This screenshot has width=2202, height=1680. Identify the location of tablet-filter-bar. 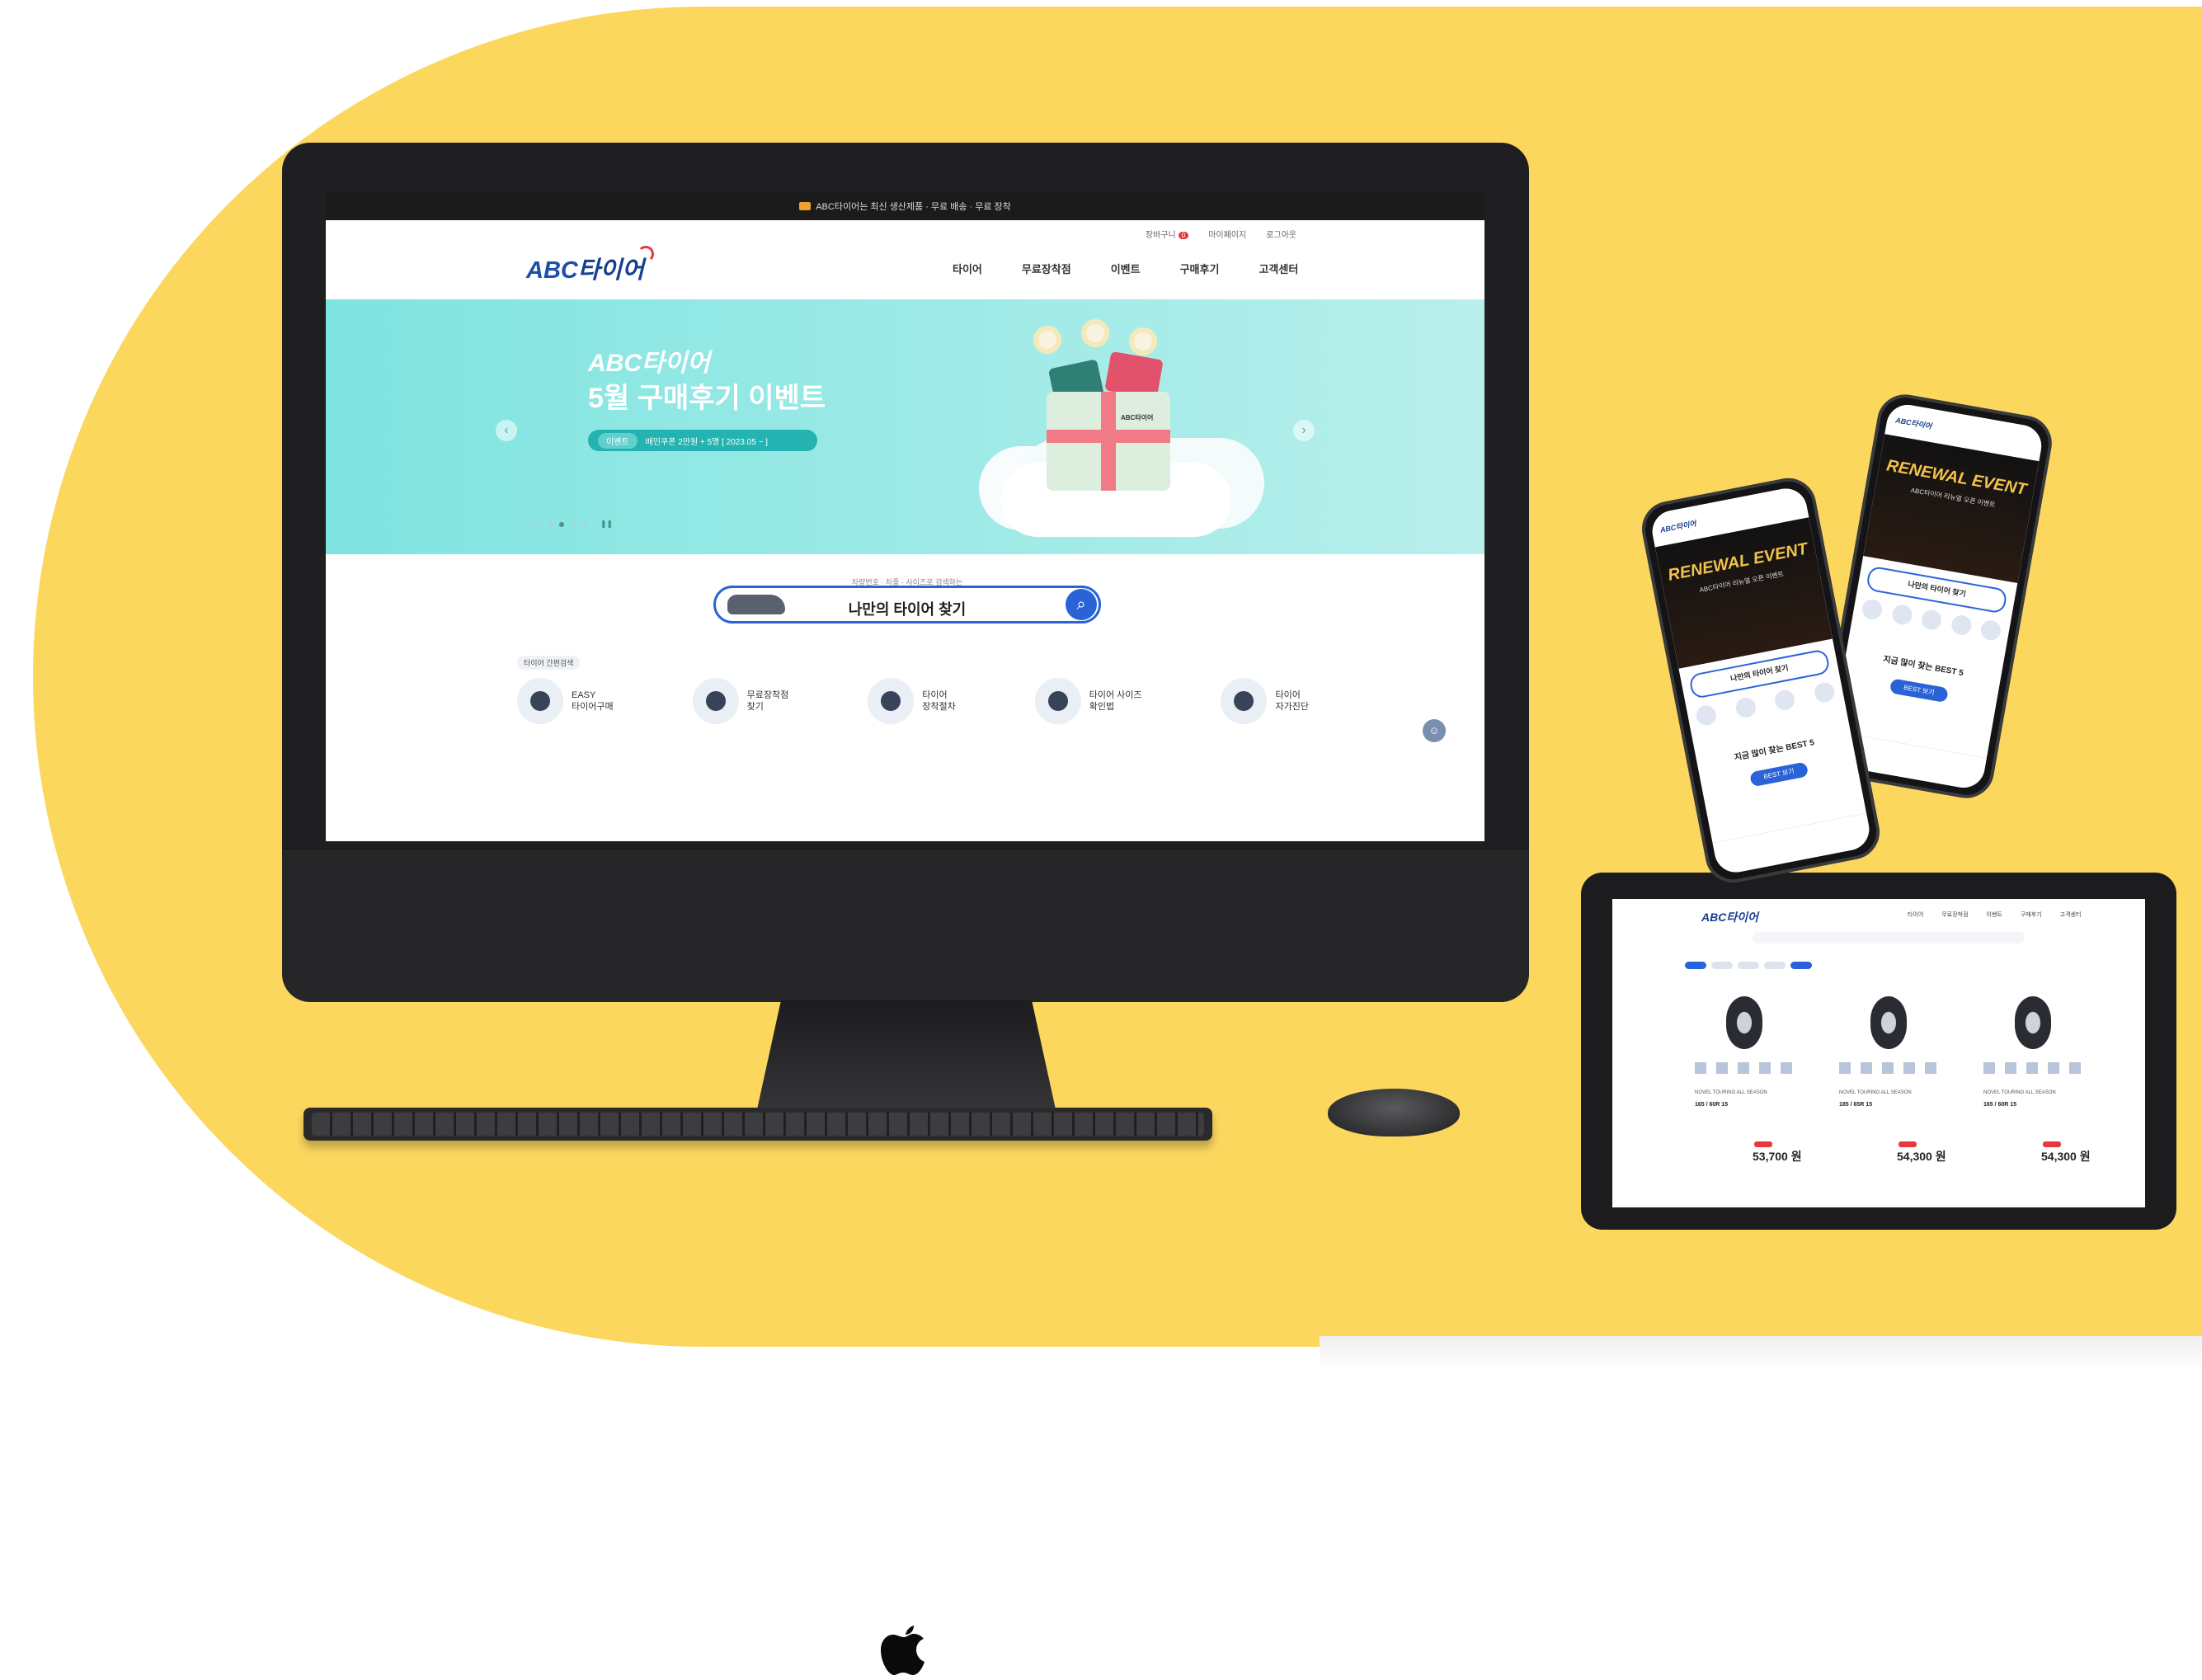
(1889, 938).